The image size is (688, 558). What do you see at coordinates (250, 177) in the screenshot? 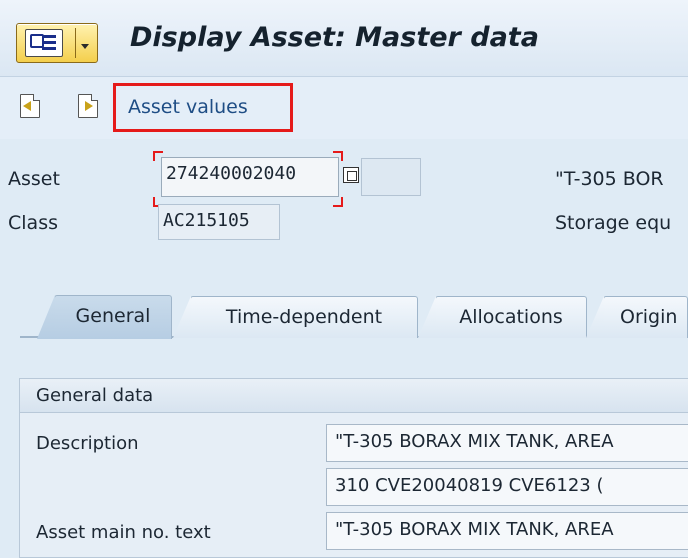
I see `asset-number-field: 274240002040` at bounding box center [250, 177].